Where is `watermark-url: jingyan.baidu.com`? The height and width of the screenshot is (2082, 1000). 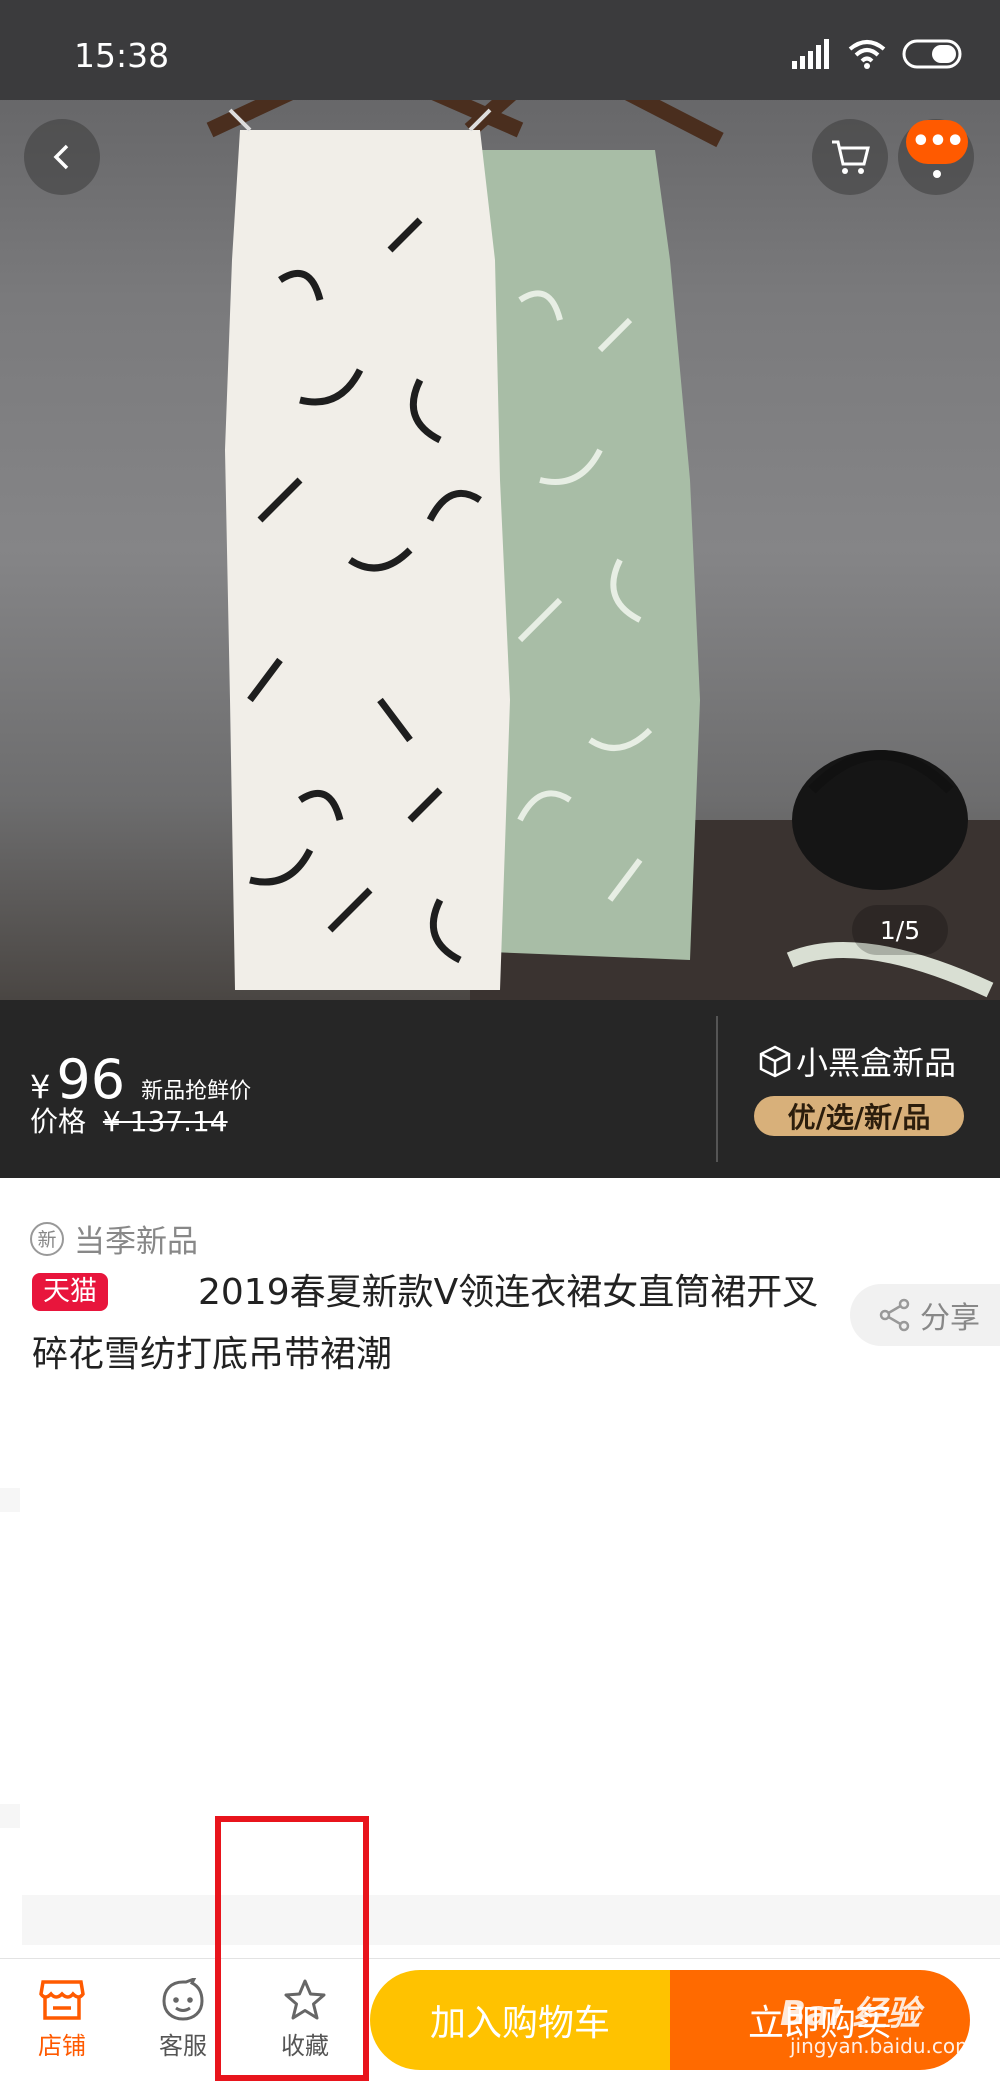
watermark-url: jingyan.baidu.com is located at coordinates (882, 2046).